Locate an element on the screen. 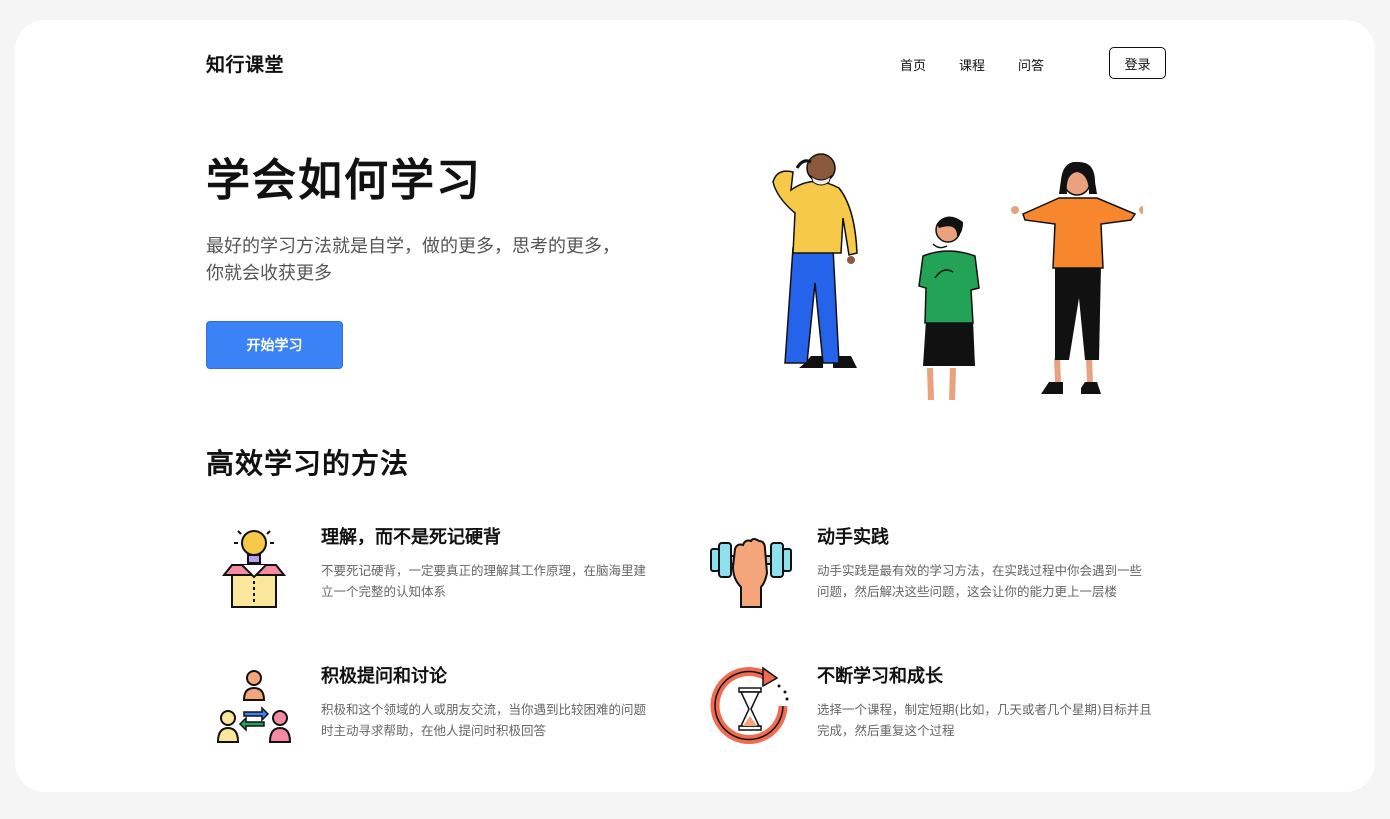 Image resolution: width=1390 pixels, height=819 pixels. lightbulb-box-icon is located at coordinates (254, 569).